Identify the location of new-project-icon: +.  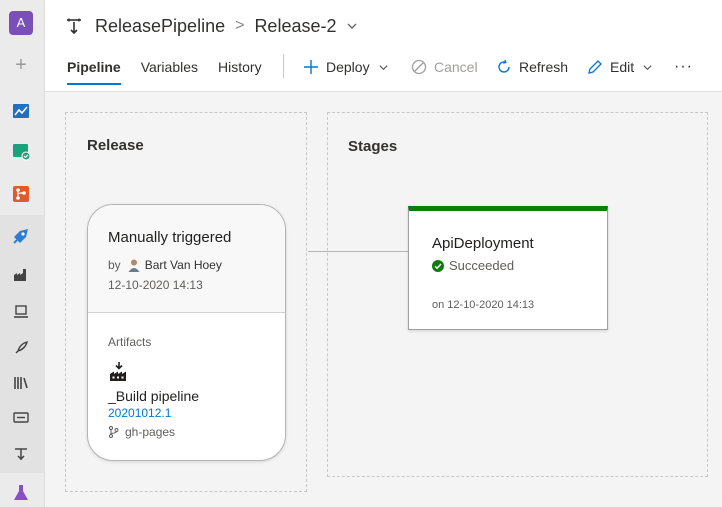
(21, 65).